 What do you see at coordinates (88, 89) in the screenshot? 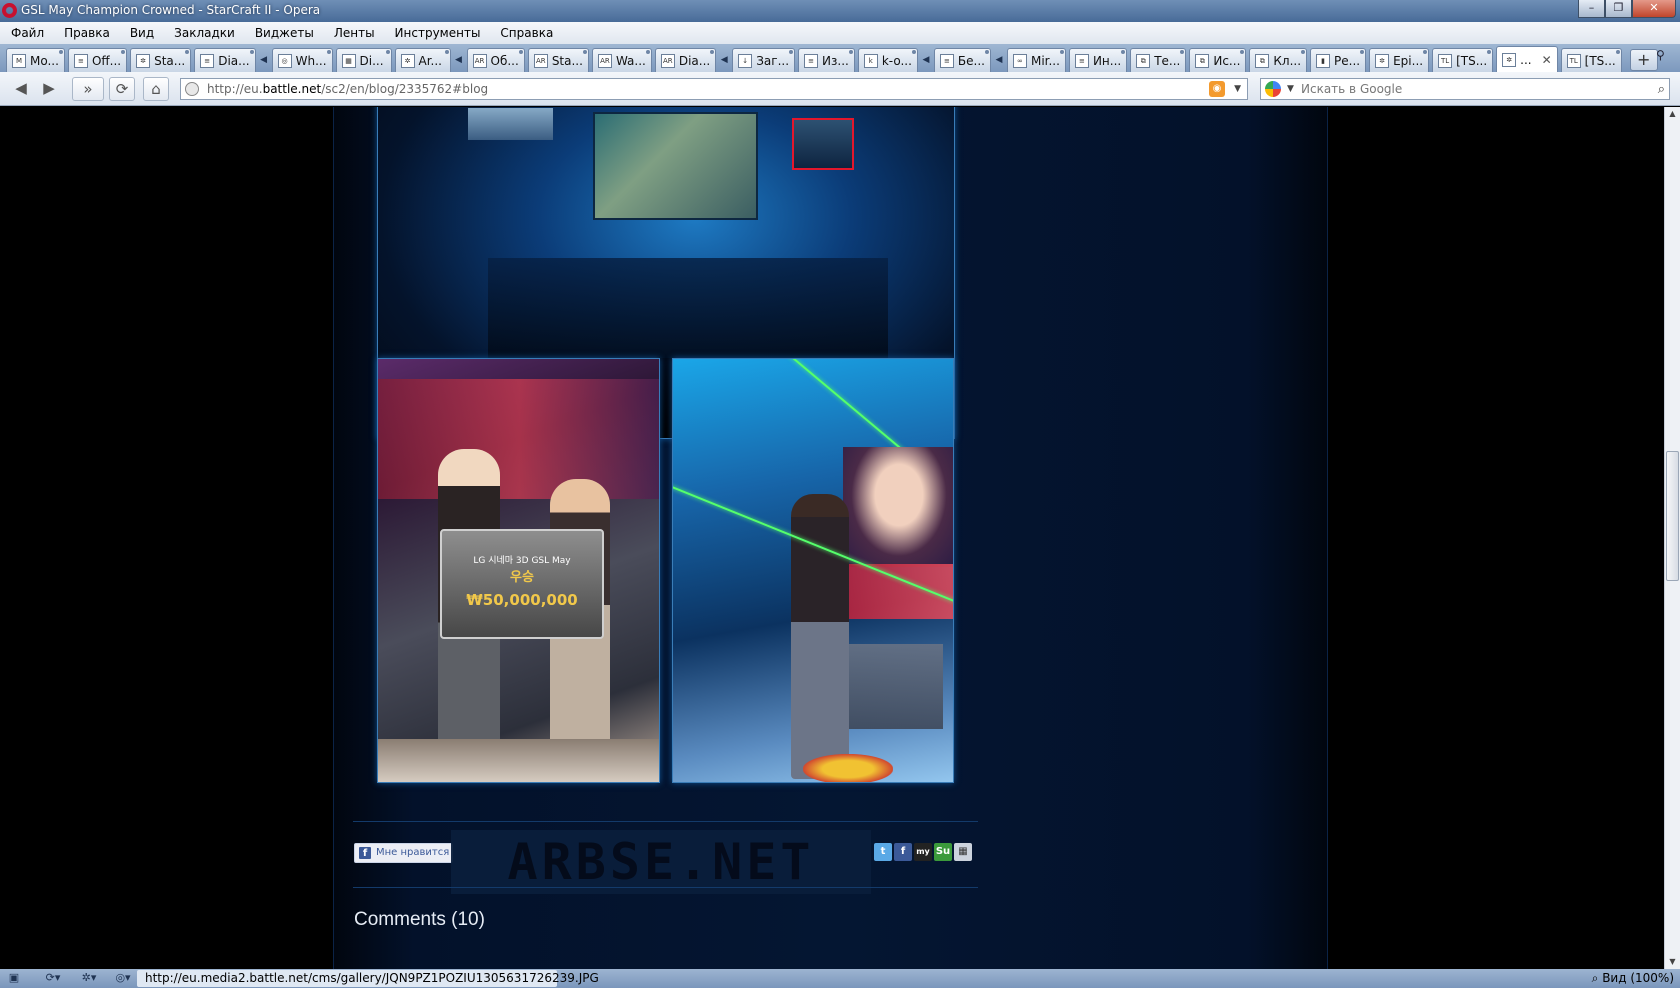
I see `fast-forward-button: »` at bounding box center [88, 89].